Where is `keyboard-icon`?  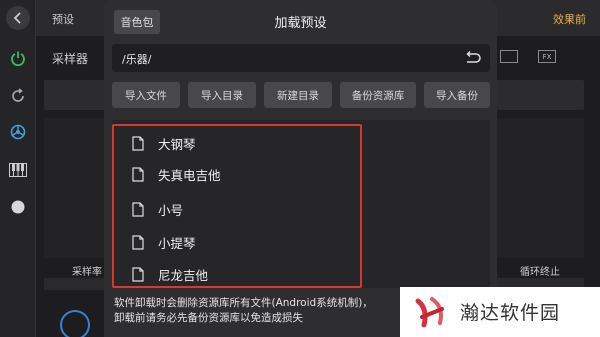
keyboard-icon is located at coordinates (509, 56).